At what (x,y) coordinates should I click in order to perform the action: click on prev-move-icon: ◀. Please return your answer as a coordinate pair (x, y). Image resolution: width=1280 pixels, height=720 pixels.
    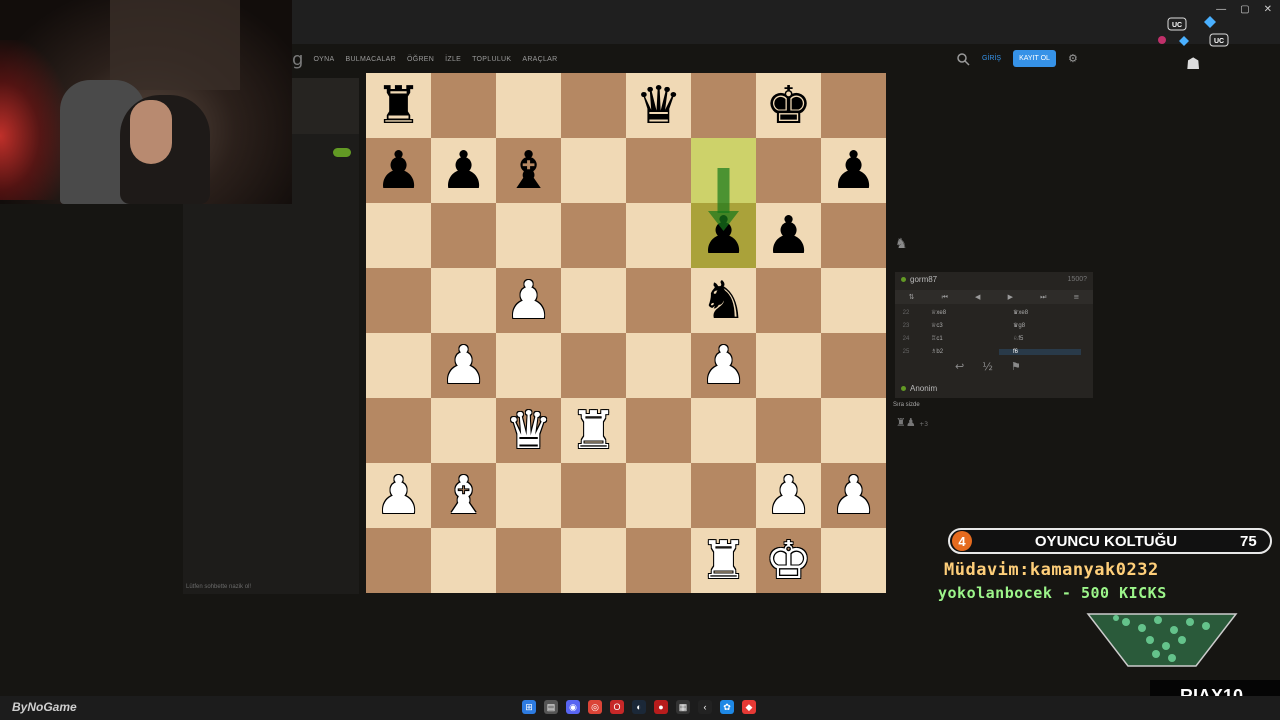
    Looking at the image, I should click on (977, 297).